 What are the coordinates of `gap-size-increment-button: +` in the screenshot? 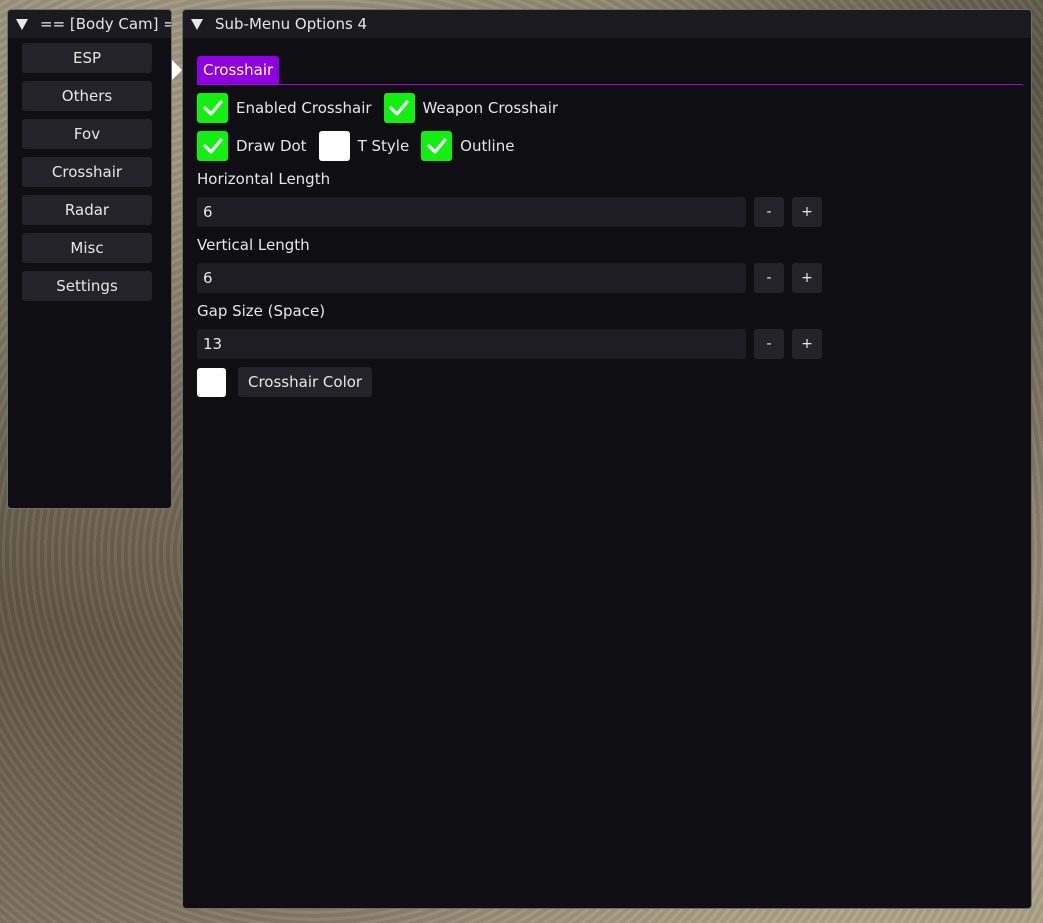 It's located at (807, 344).